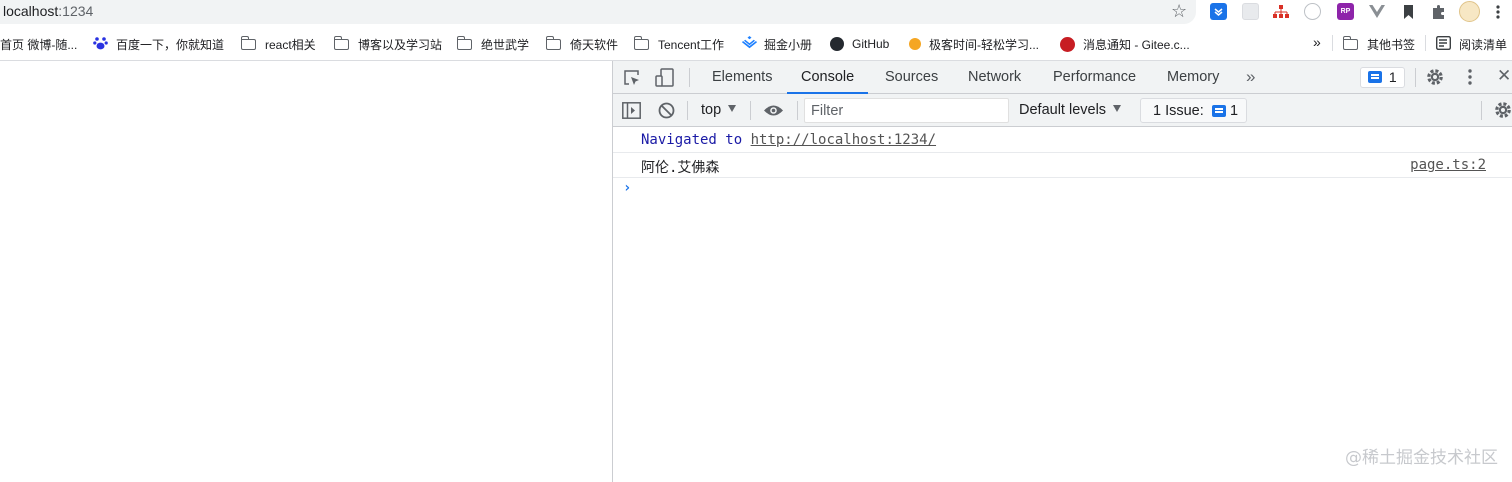 This screenshot has width=1512, height=482. Describe the element at coordinates (915, 44) in the screenshot. I see `geektime-icon` at that location.